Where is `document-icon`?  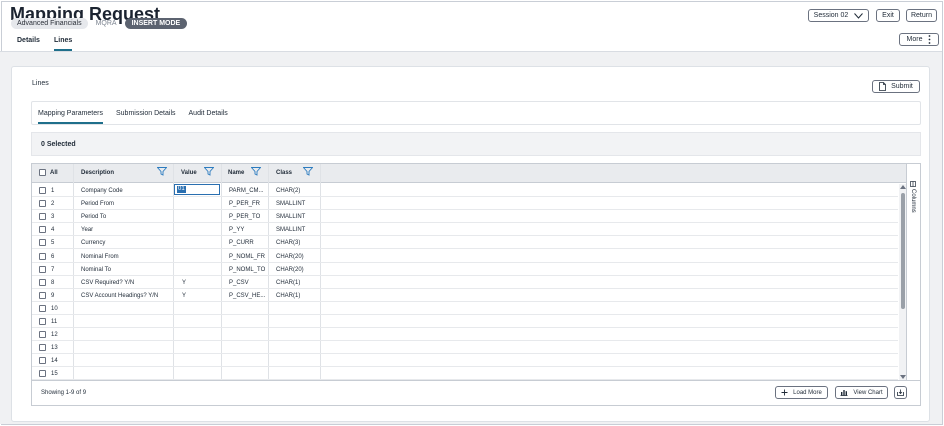 document-icon is located at coordinates (882, 86).